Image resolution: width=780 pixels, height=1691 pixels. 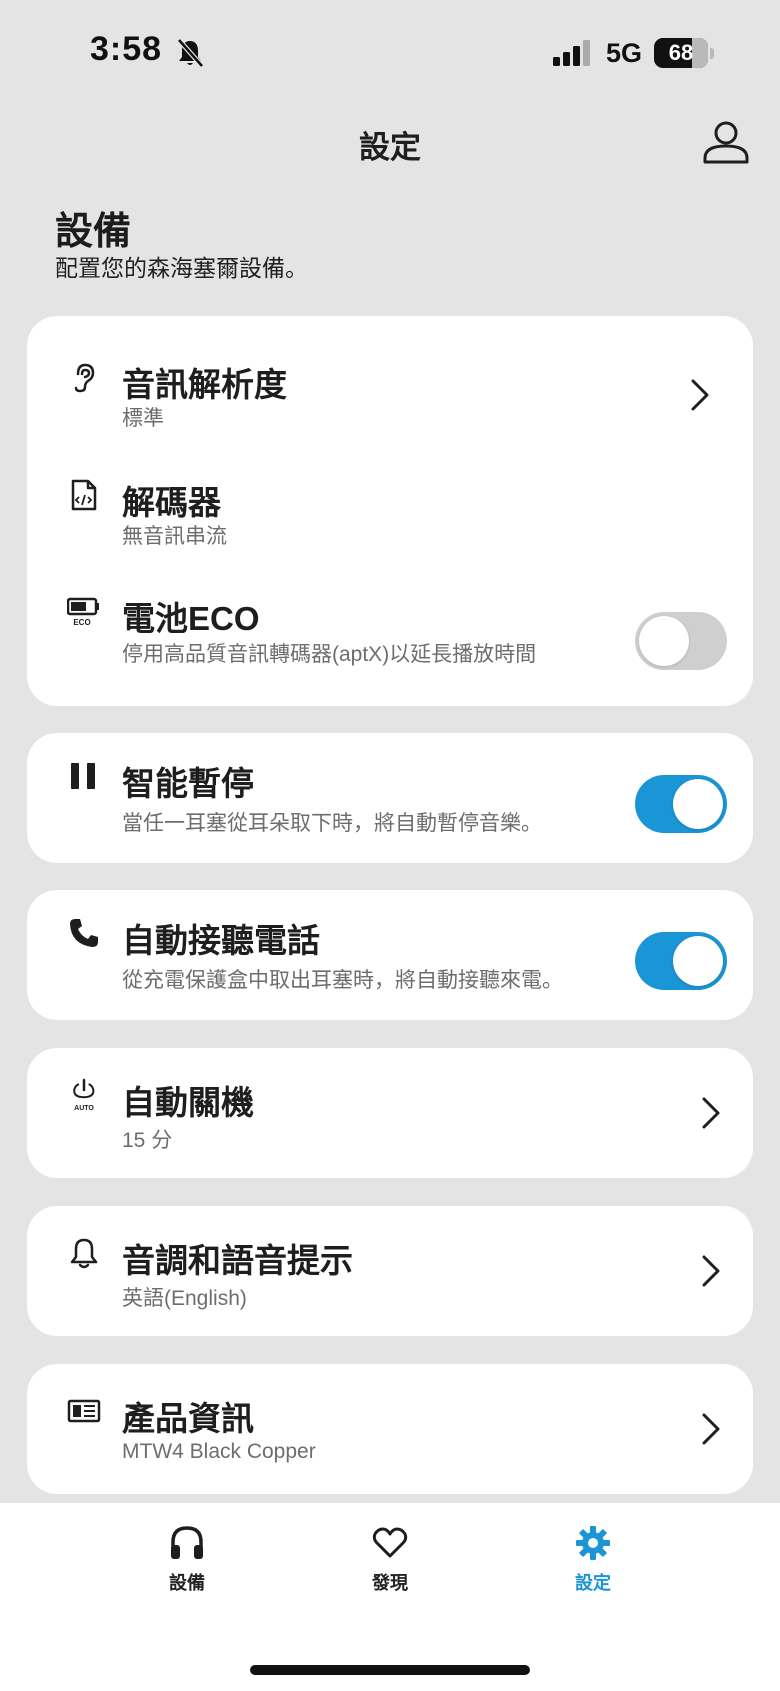 I want to click on auto-off-value: 15 分, so click(x=147, y=1140).